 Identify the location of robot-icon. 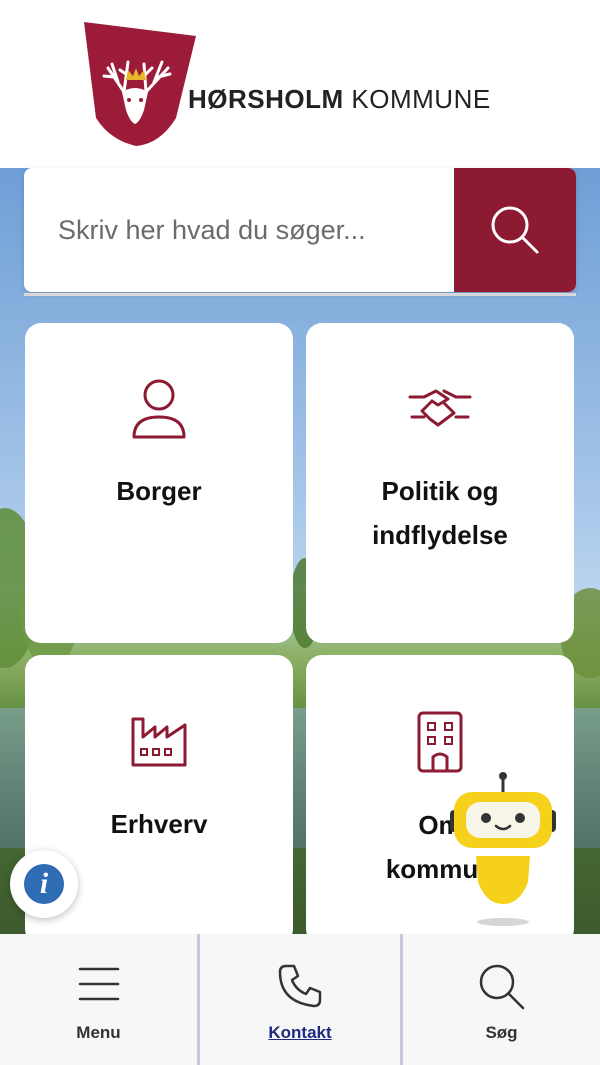
(503, 849).